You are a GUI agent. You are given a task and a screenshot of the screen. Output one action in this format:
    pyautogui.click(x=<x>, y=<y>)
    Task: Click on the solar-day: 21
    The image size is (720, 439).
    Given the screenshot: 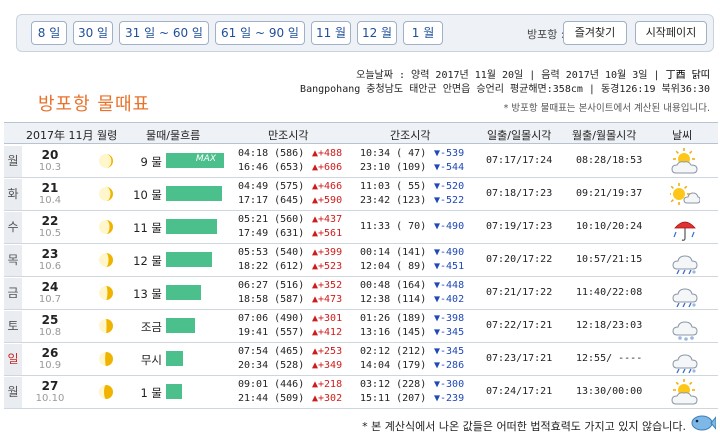 What is the action you would take?
    pyautogui.click(x=50, y=188)
    